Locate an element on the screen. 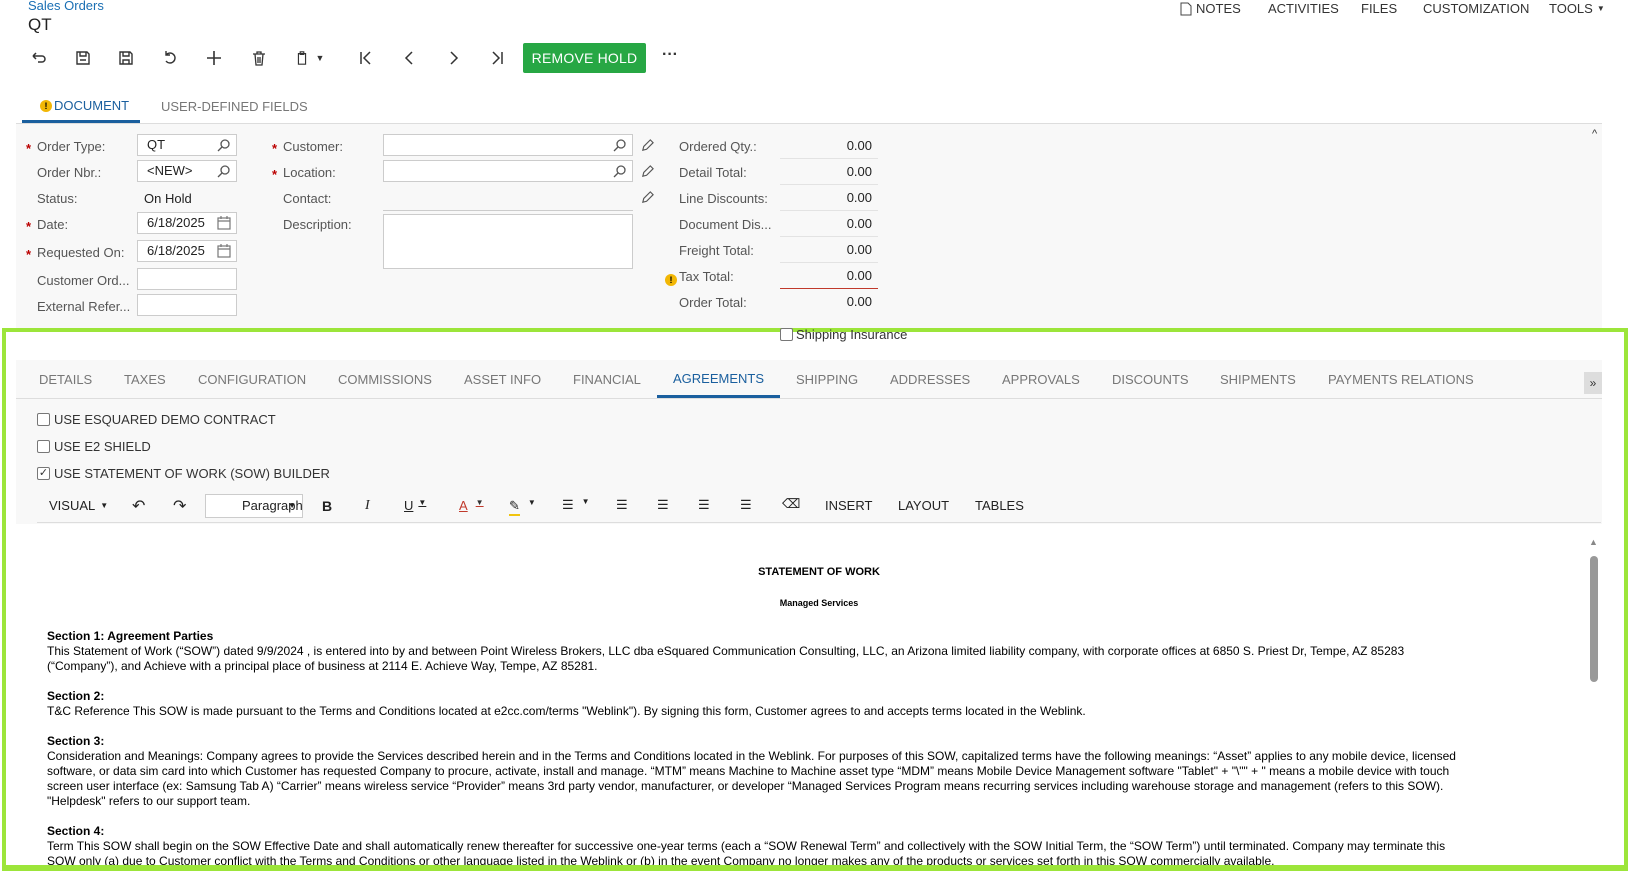 This screenshot has height=871, width=1630. numbered-list-icon: ☰ is located at coordinates (622, 505).